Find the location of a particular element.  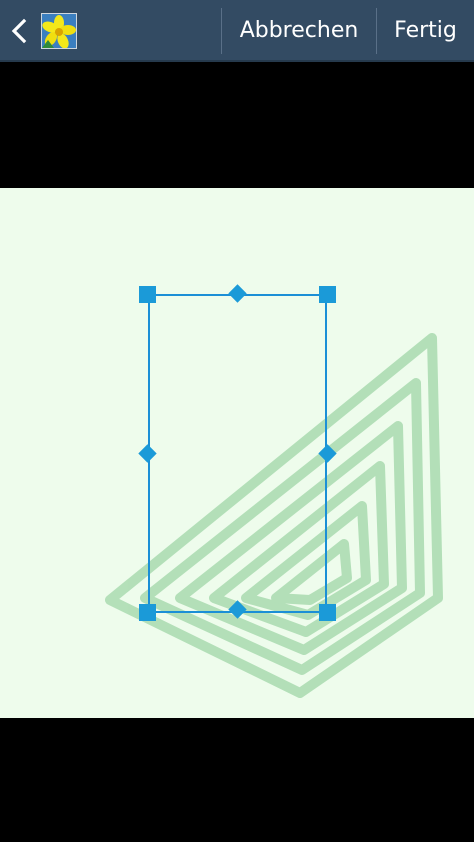

crop-handle-top-left is located at coordinates (147, 294).